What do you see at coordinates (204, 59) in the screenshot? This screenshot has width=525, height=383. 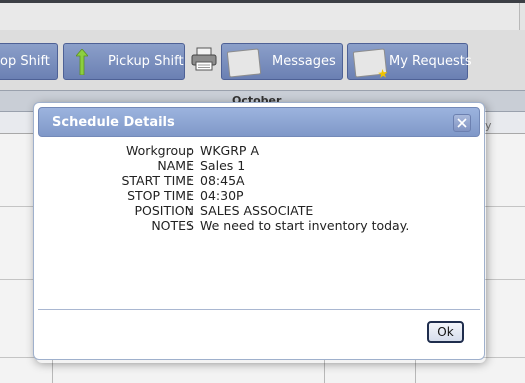 I see `printer-icon` at bounding box center [204, 59].